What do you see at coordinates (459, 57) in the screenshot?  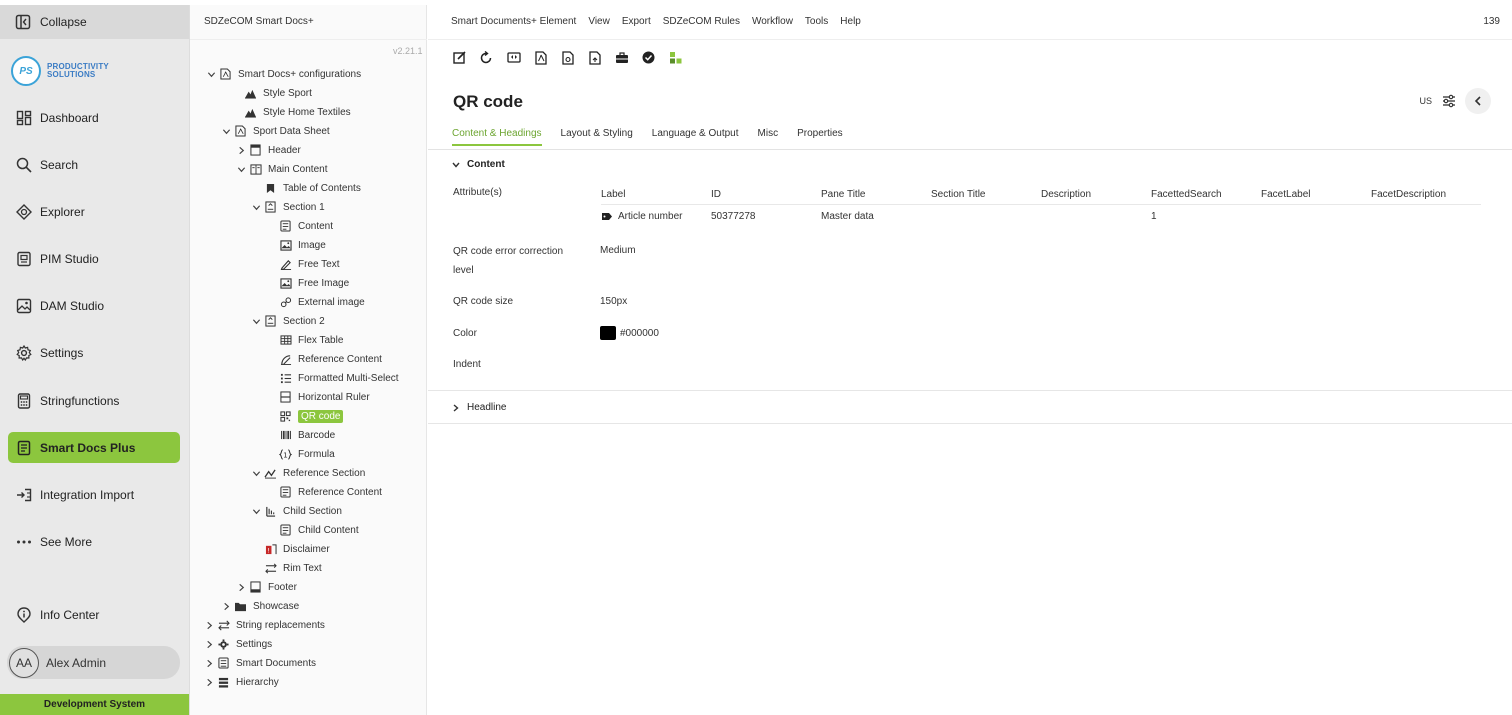 I see `edit-button` at bounding box center [459, 57].